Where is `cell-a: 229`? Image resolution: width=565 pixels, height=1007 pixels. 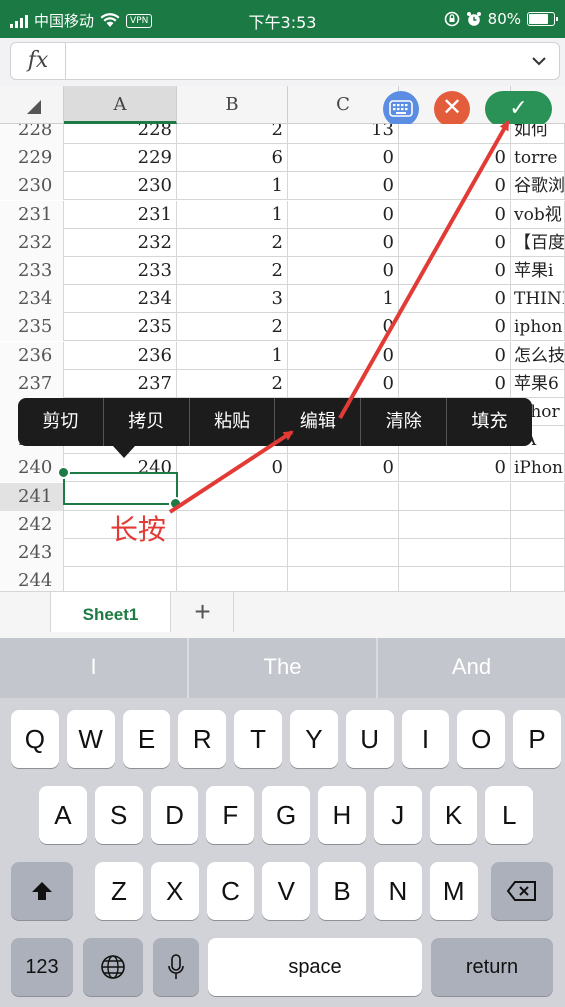 cell-a: 229 is located at coordinates (120, 158).